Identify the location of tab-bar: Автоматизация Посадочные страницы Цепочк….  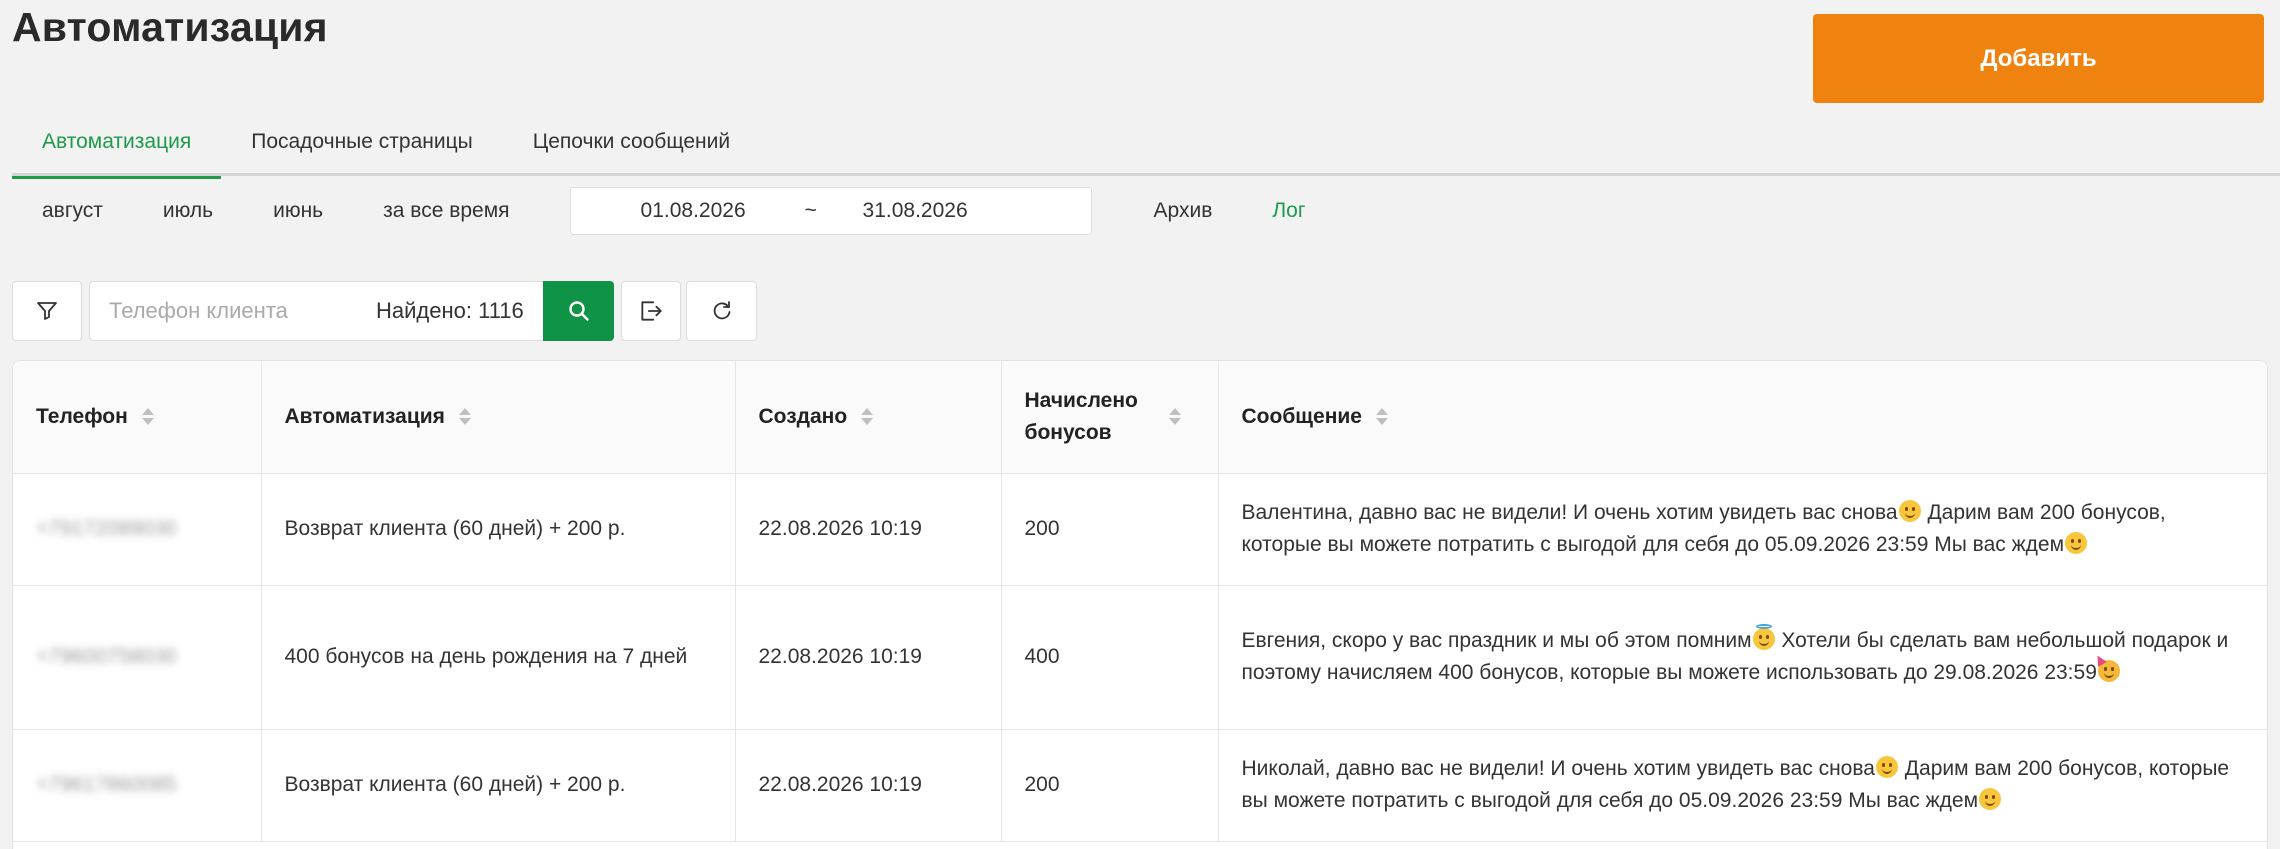
(1146, 143).